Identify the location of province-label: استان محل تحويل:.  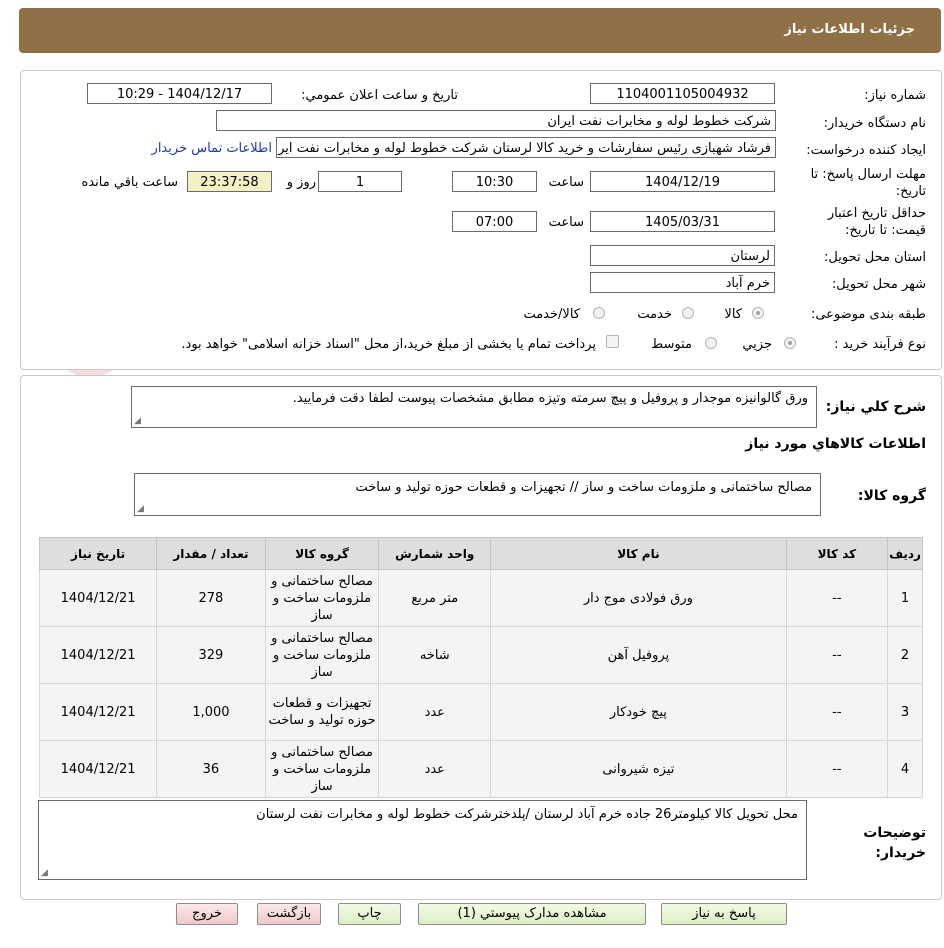
(875, 257).